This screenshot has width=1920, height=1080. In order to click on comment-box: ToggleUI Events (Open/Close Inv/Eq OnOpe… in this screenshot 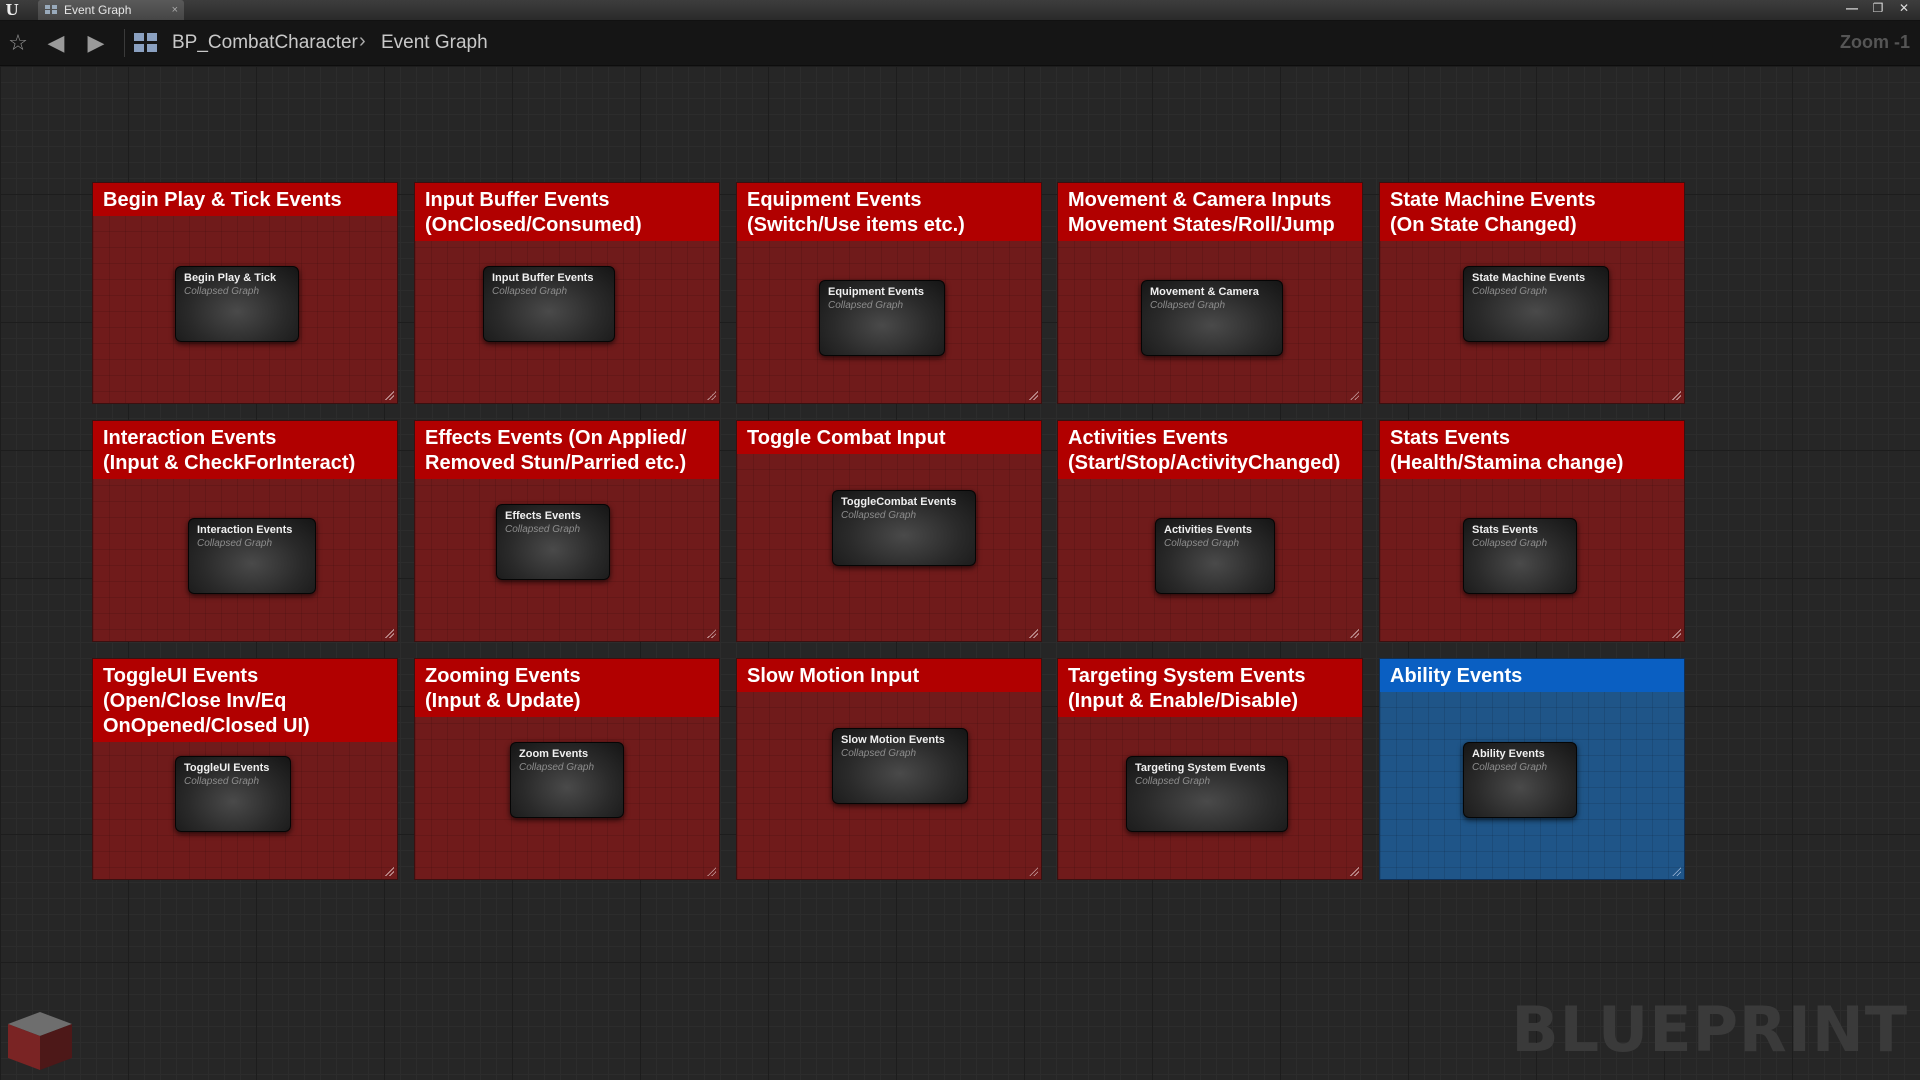, I will do `click(245, 769)`.